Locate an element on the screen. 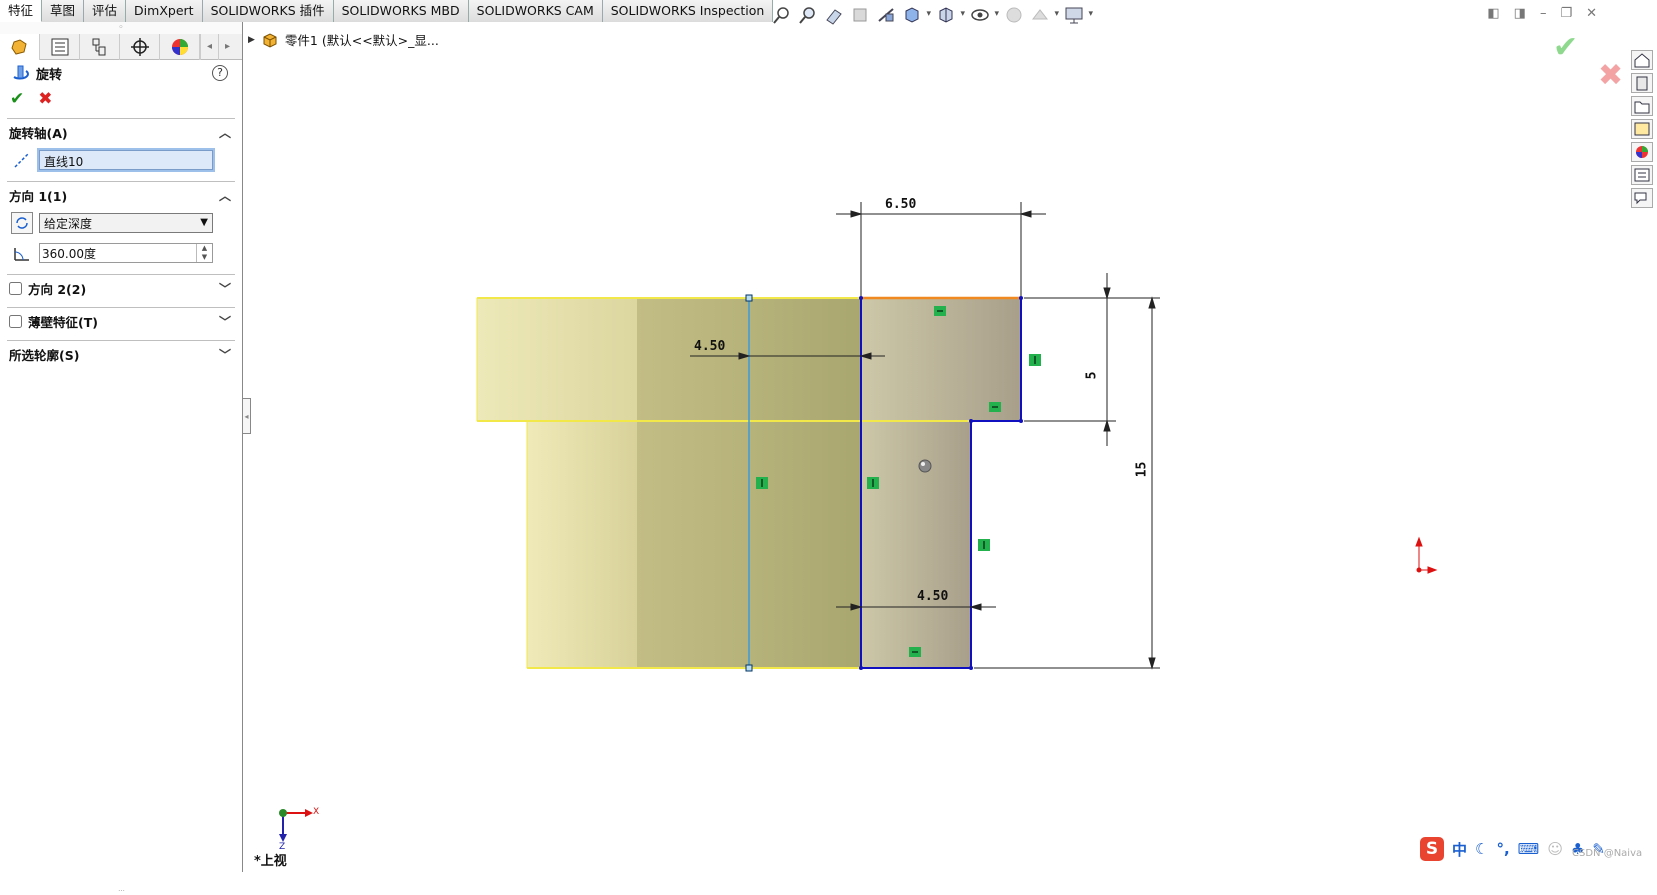  tab-inspection: SOLIDWORKS Inspection is located at coordinates (688, 11).